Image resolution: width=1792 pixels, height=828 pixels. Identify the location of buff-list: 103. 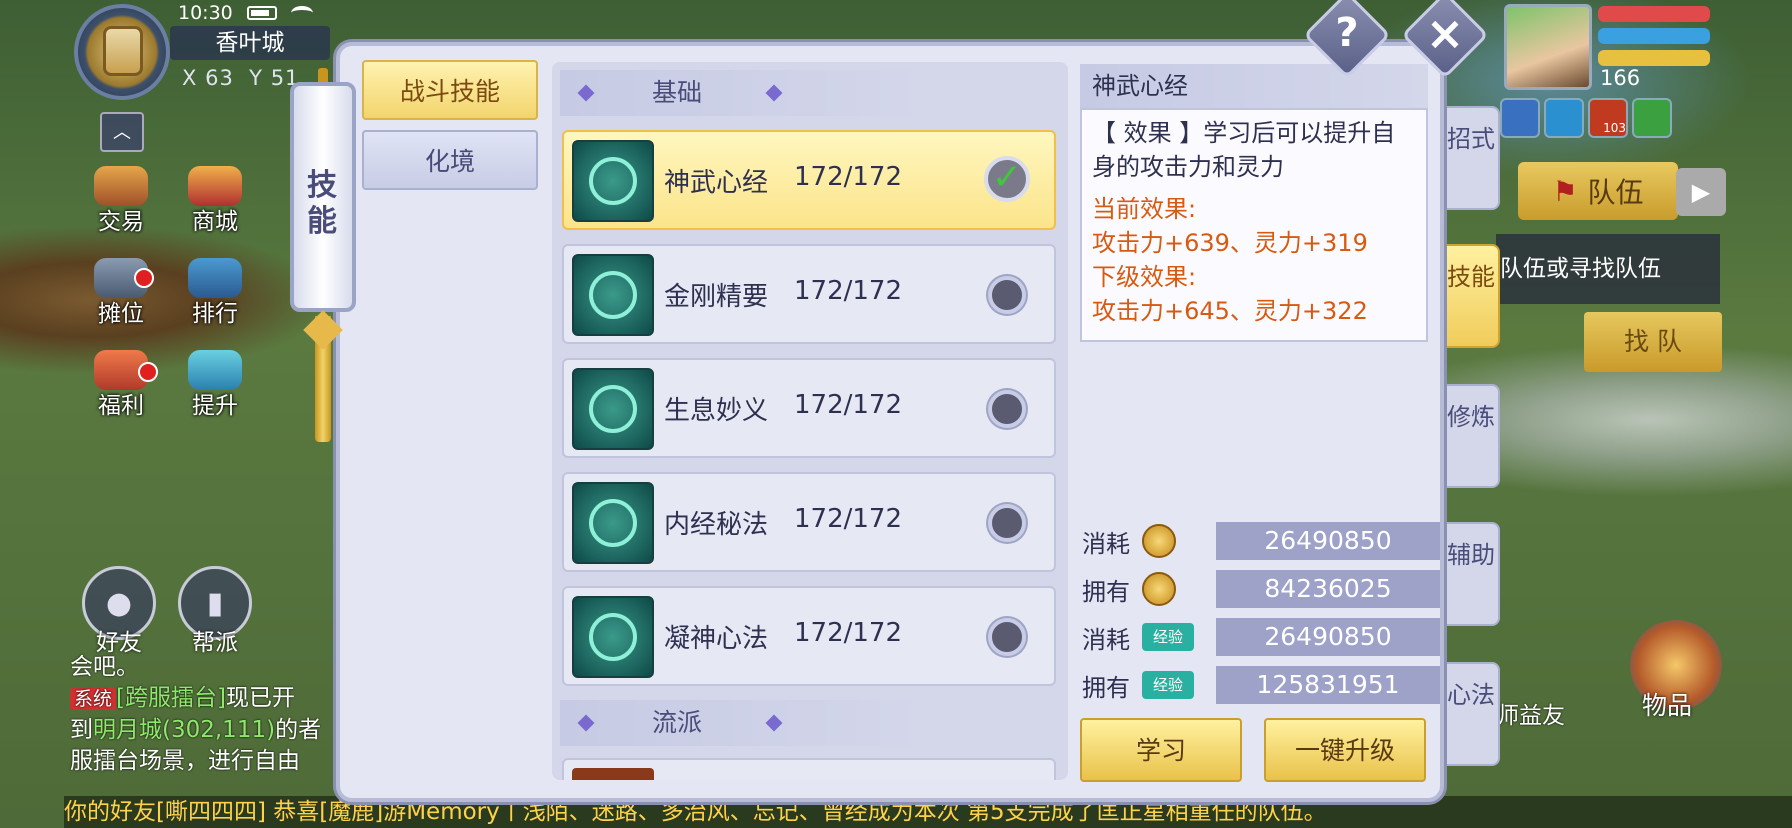
(1586, 118).